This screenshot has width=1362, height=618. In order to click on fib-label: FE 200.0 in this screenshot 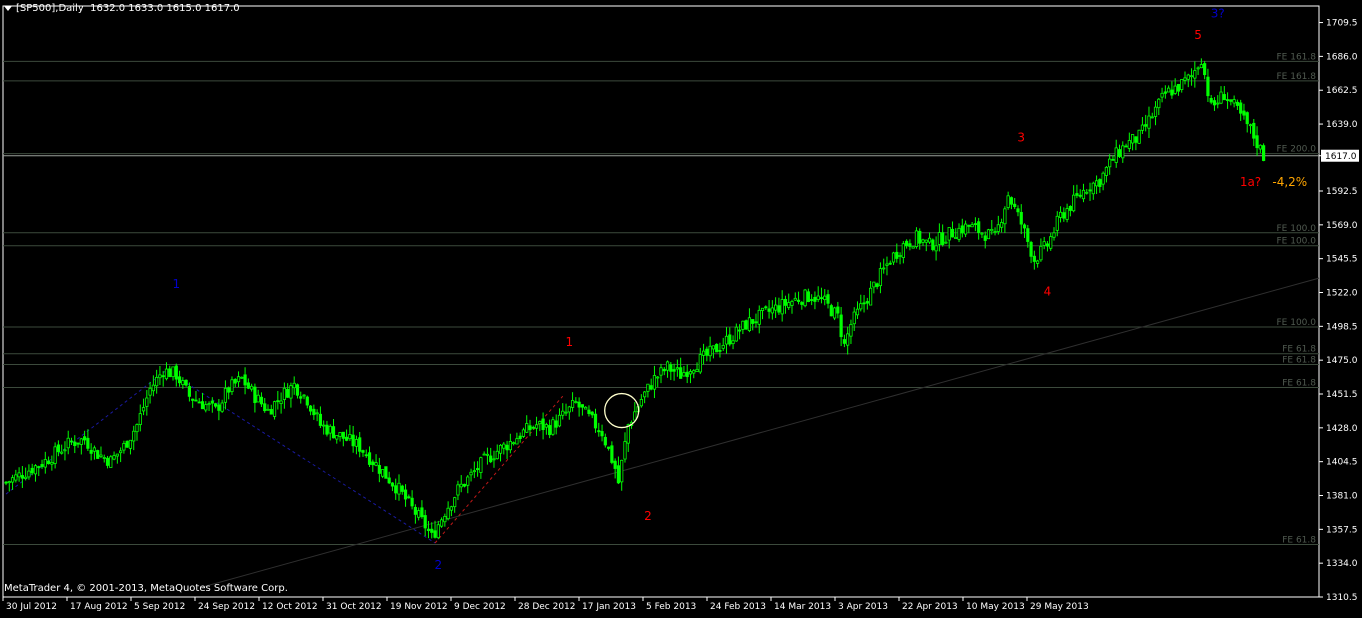, I will do `click(1297, 150)`.